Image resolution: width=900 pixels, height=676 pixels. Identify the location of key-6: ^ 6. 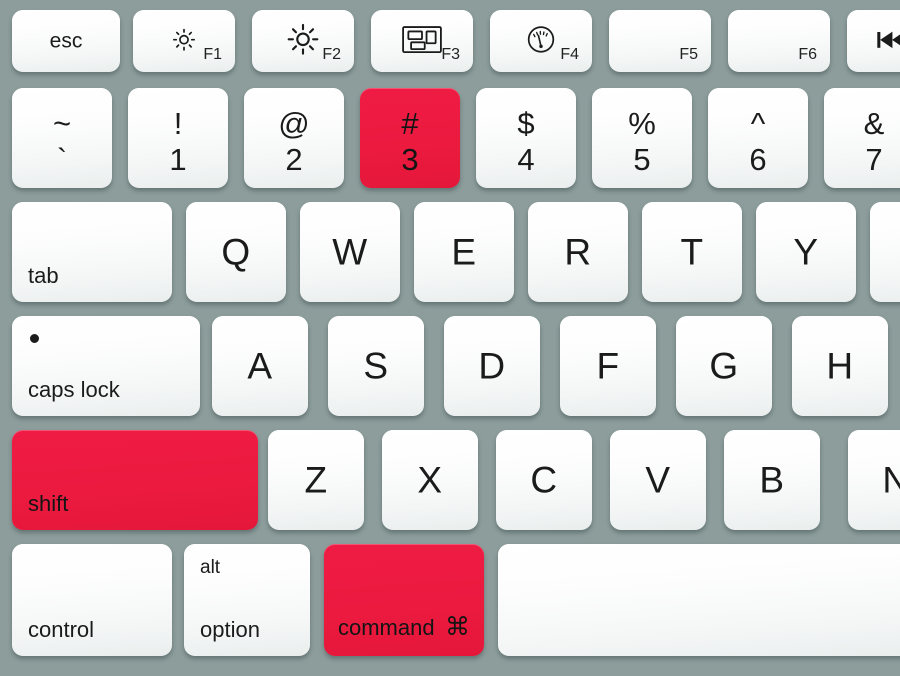
(758, 138).